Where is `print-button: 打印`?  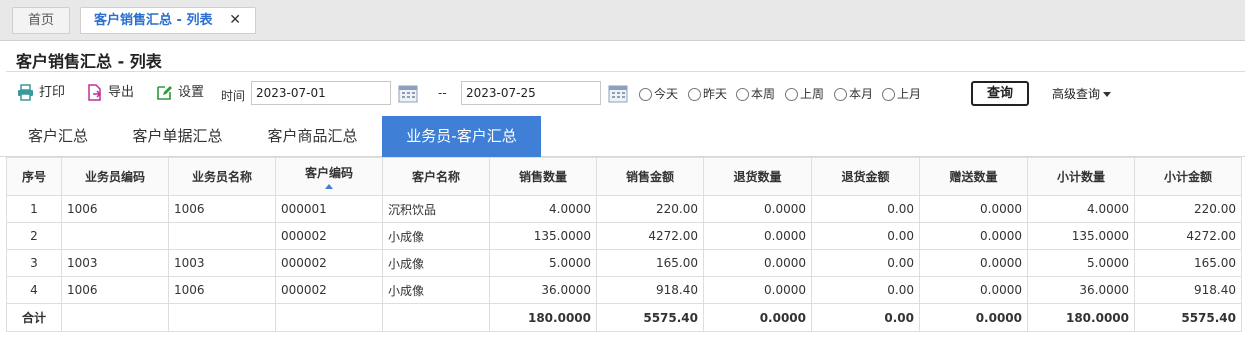 print-button: 打印 is located at coordinates (43, 93).